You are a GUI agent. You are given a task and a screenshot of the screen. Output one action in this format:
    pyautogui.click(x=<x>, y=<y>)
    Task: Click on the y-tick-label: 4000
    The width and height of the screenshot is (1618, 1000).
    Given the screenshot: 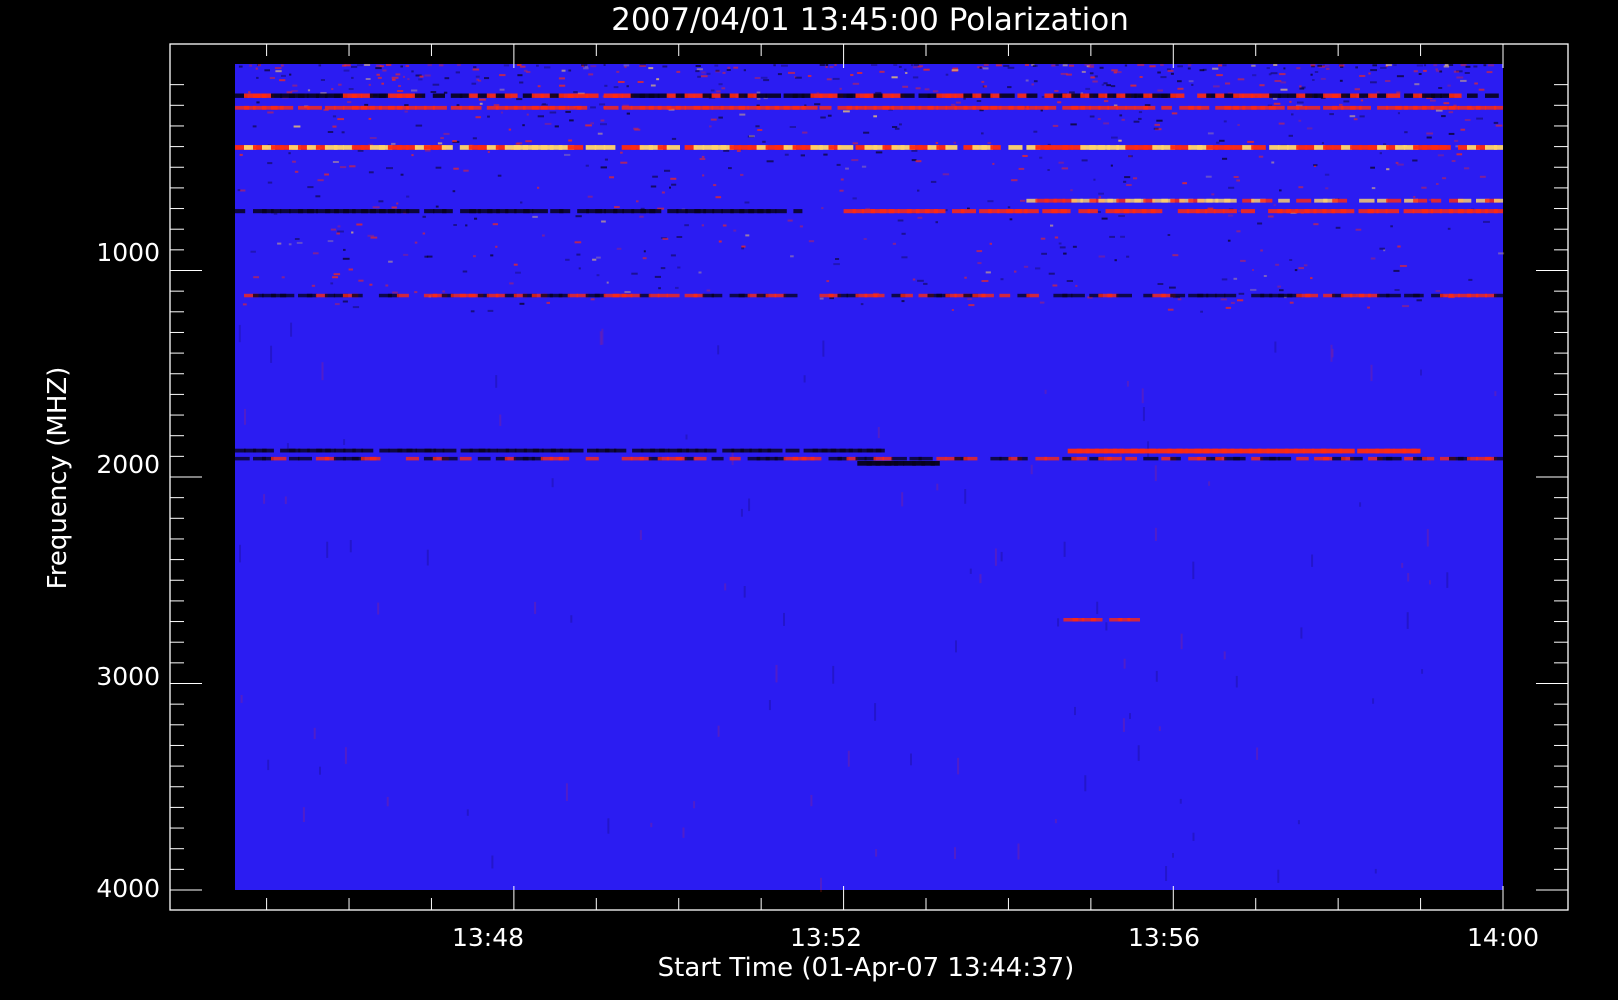 What is the action you would take?
    pyautogui.click(x=128, y=888)
    